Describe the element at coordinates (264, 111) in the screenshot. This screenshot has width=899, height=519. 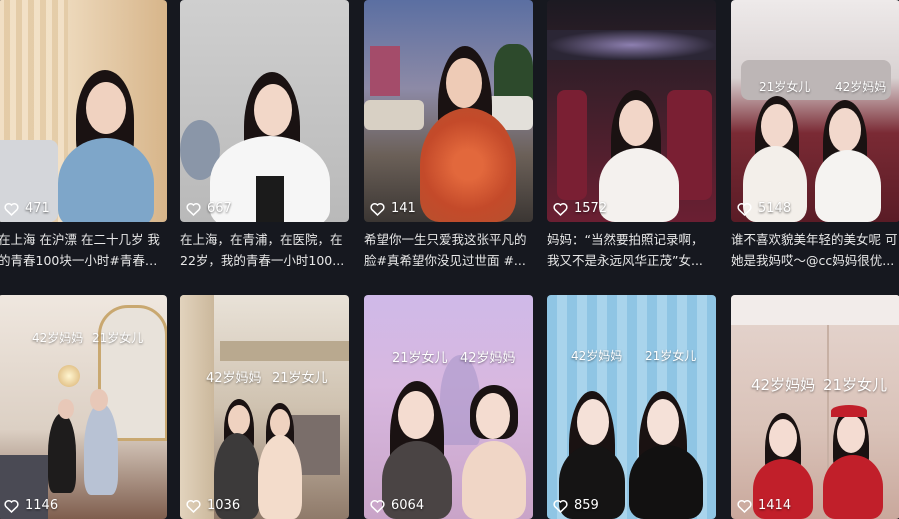
I see `video-thumbnail: 667` at that location.